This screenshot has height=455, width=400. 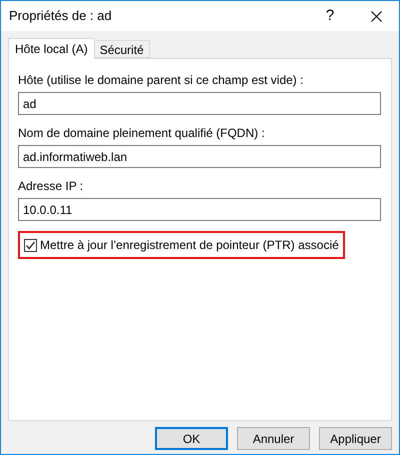 I want to click on dialog-button: Annuler, so click(x=273, y=438).